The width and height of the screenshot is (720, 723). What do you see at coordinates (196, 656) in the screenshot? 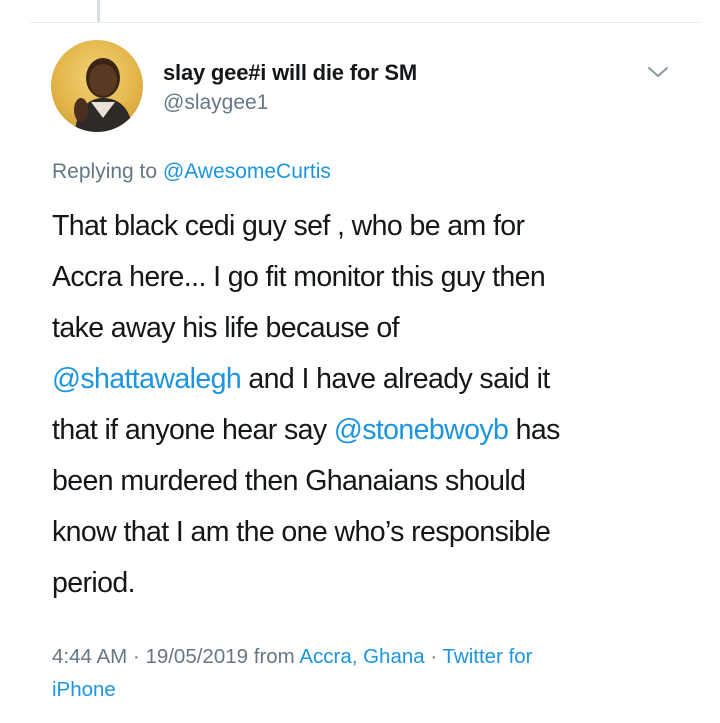
I see `tweet-date: 19/05/2019` at bounding box center [196, 656].